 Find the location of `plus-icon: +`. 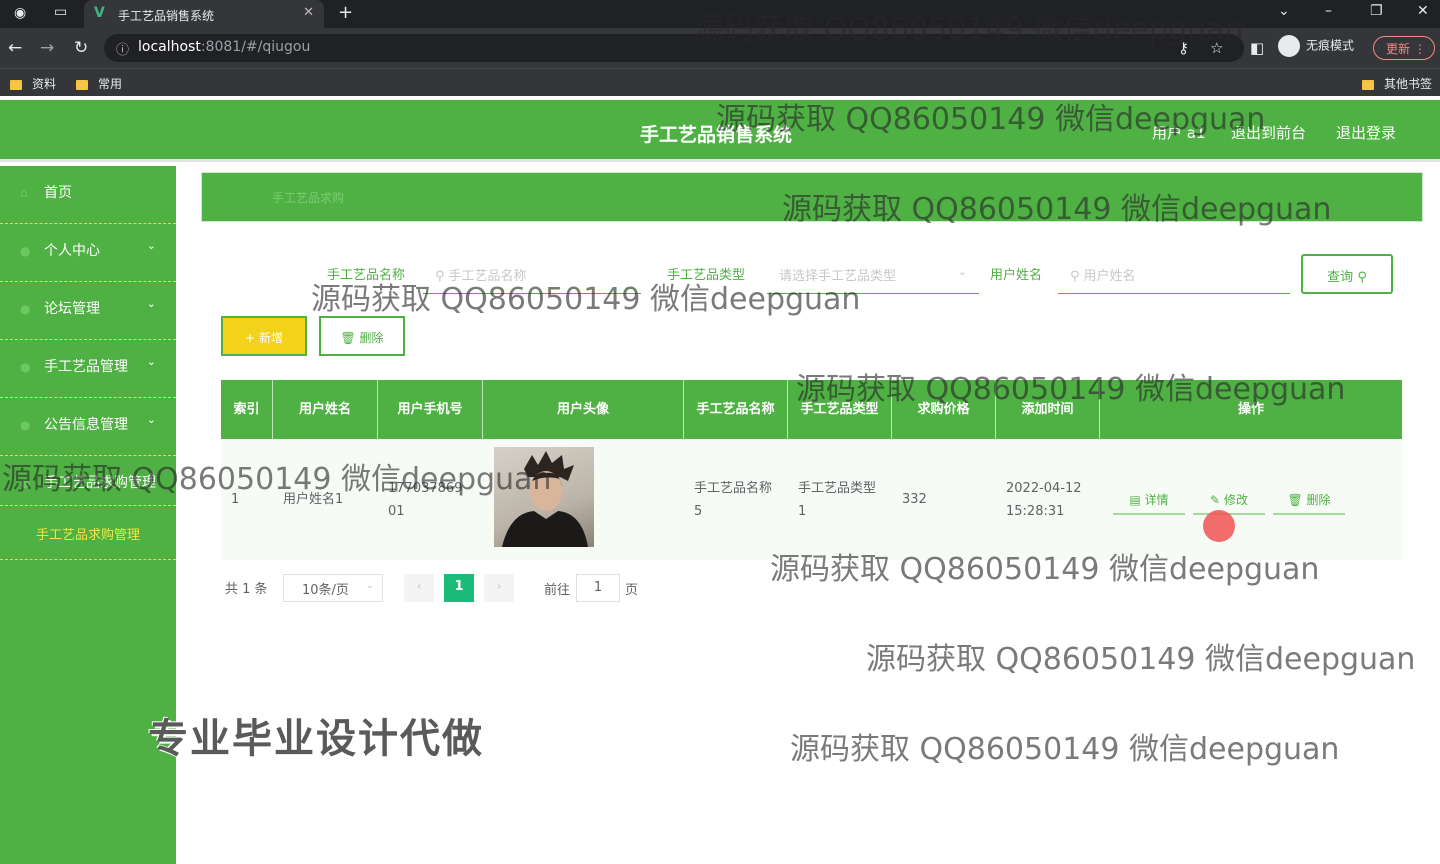

plus-icon: + is located at coordinates (250, 338).